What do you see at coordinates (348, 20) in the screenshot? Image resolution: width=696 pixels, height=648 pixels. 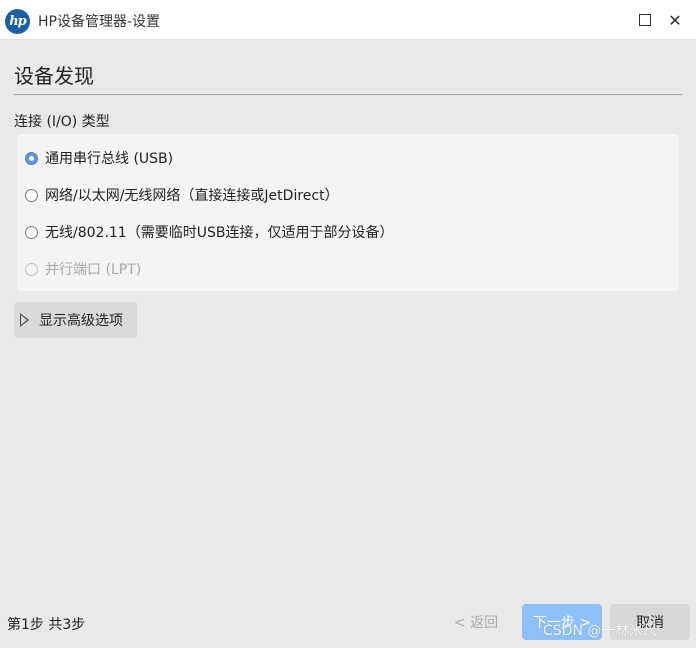 I see `title-bar: hp HP设备管理器-设置 ✕` at bounding box center [348, 20].